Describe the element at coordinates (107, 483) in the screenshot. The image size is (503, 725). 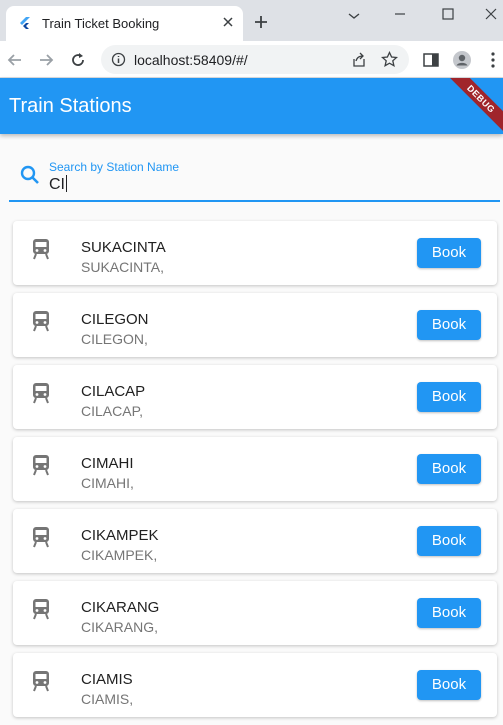
I see `station-subtitle: CIMAHI,` at that location.